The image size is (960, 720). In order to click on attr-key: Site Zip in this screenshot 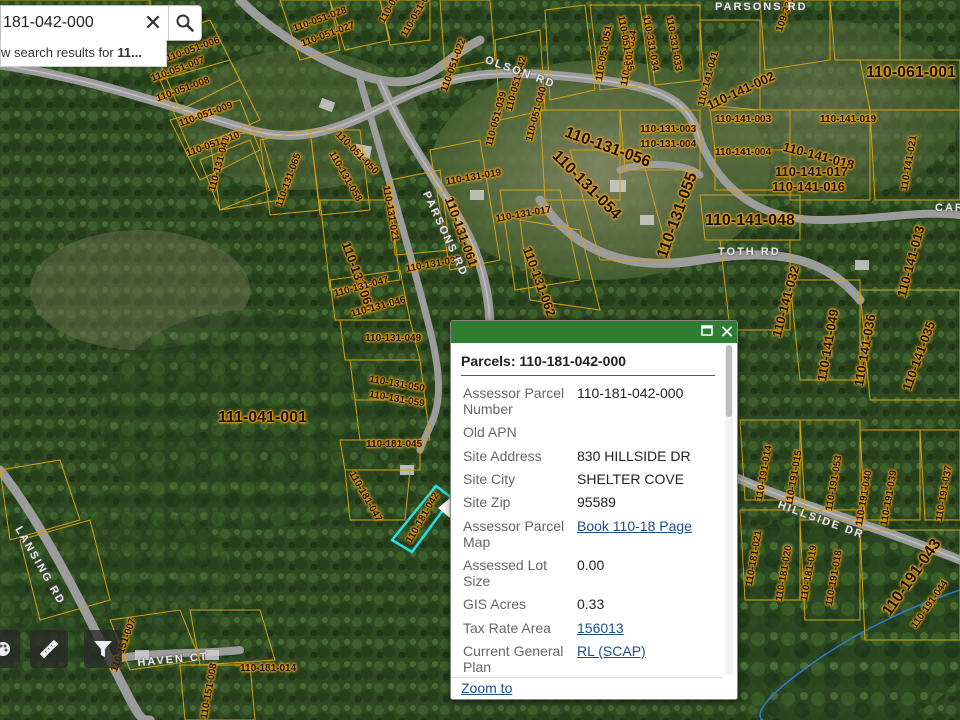, I will do `click(487, 502)`.